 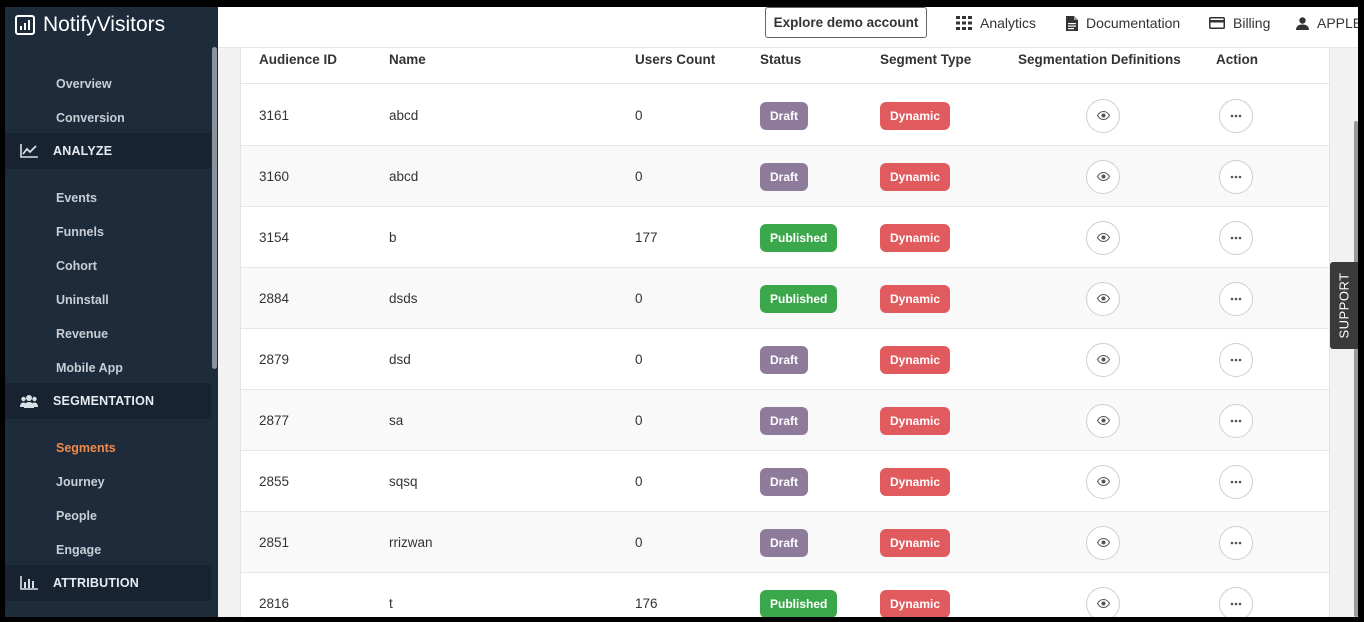 I want to click on col-status-header: Status, so click(x=780, y=59).